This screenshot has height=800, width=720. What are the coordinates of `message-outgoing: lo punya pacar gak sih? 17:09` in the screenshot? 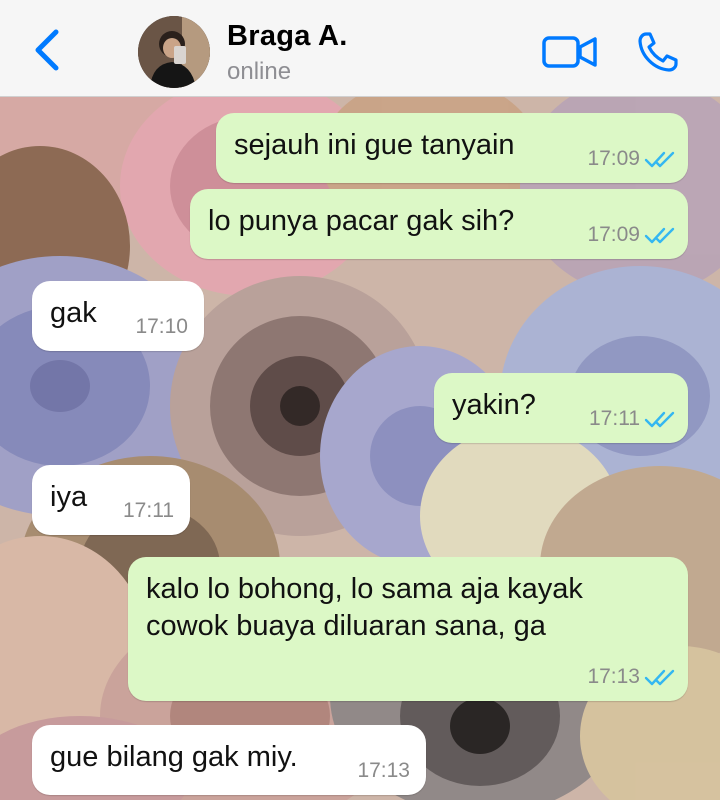 It's located at (439, 224).